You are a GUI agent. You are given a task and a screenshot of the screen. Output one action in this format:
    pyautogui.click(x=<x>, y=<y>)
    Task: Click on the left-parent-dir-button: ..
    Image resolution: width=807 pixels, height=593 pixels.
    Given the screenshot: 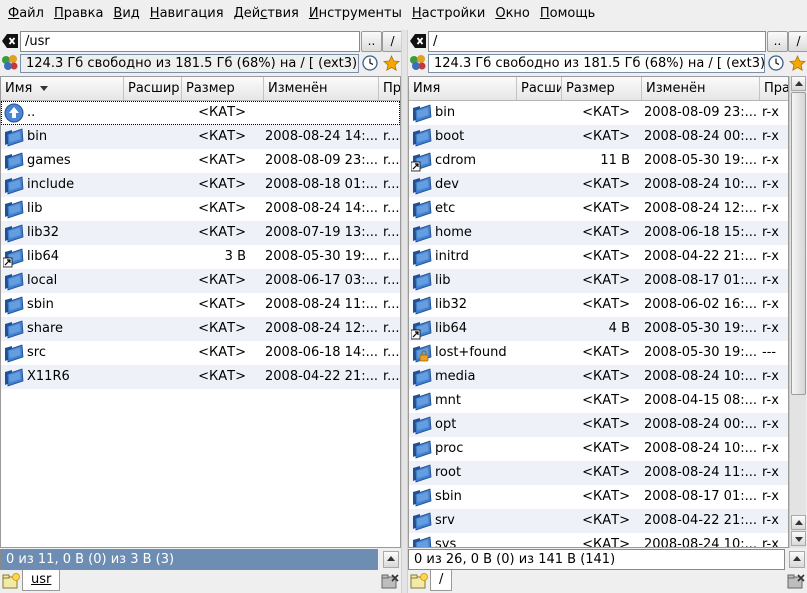 What is the action you would take?
    pyautogui.click(x=371, y=41)
    